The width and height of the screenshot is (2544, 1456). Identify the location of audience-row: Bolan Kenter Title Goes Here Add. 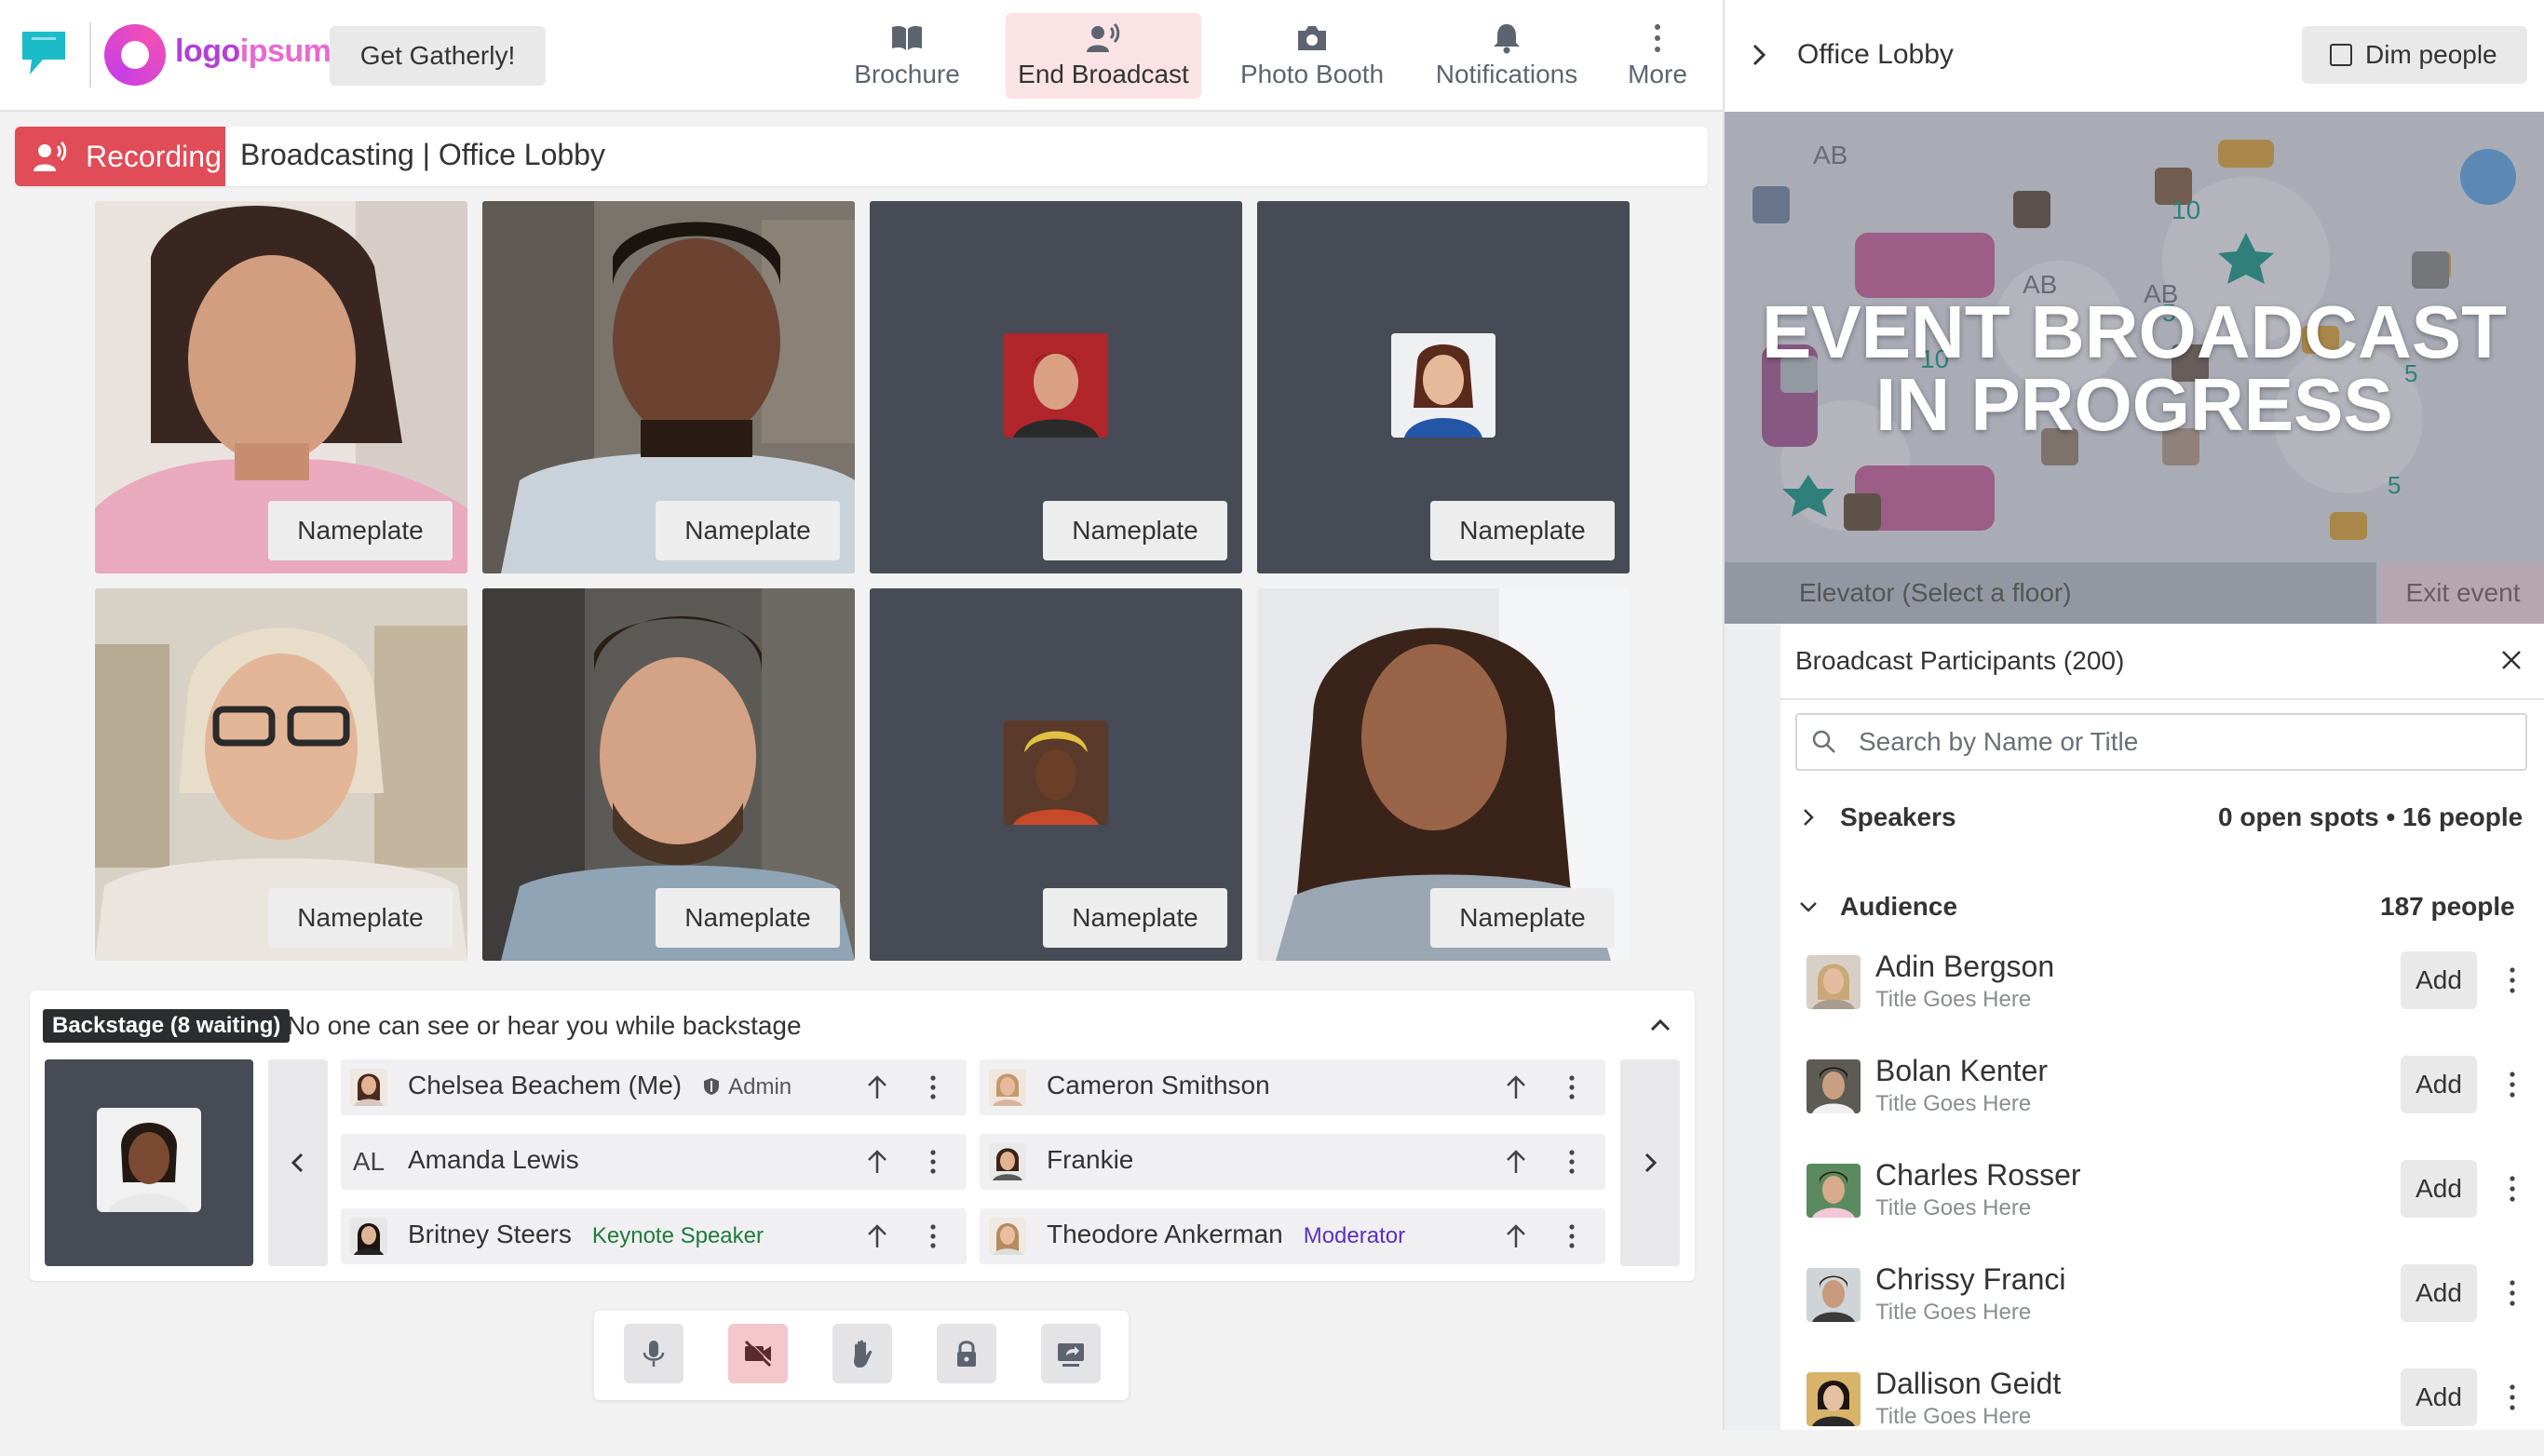
(2162, 1096).